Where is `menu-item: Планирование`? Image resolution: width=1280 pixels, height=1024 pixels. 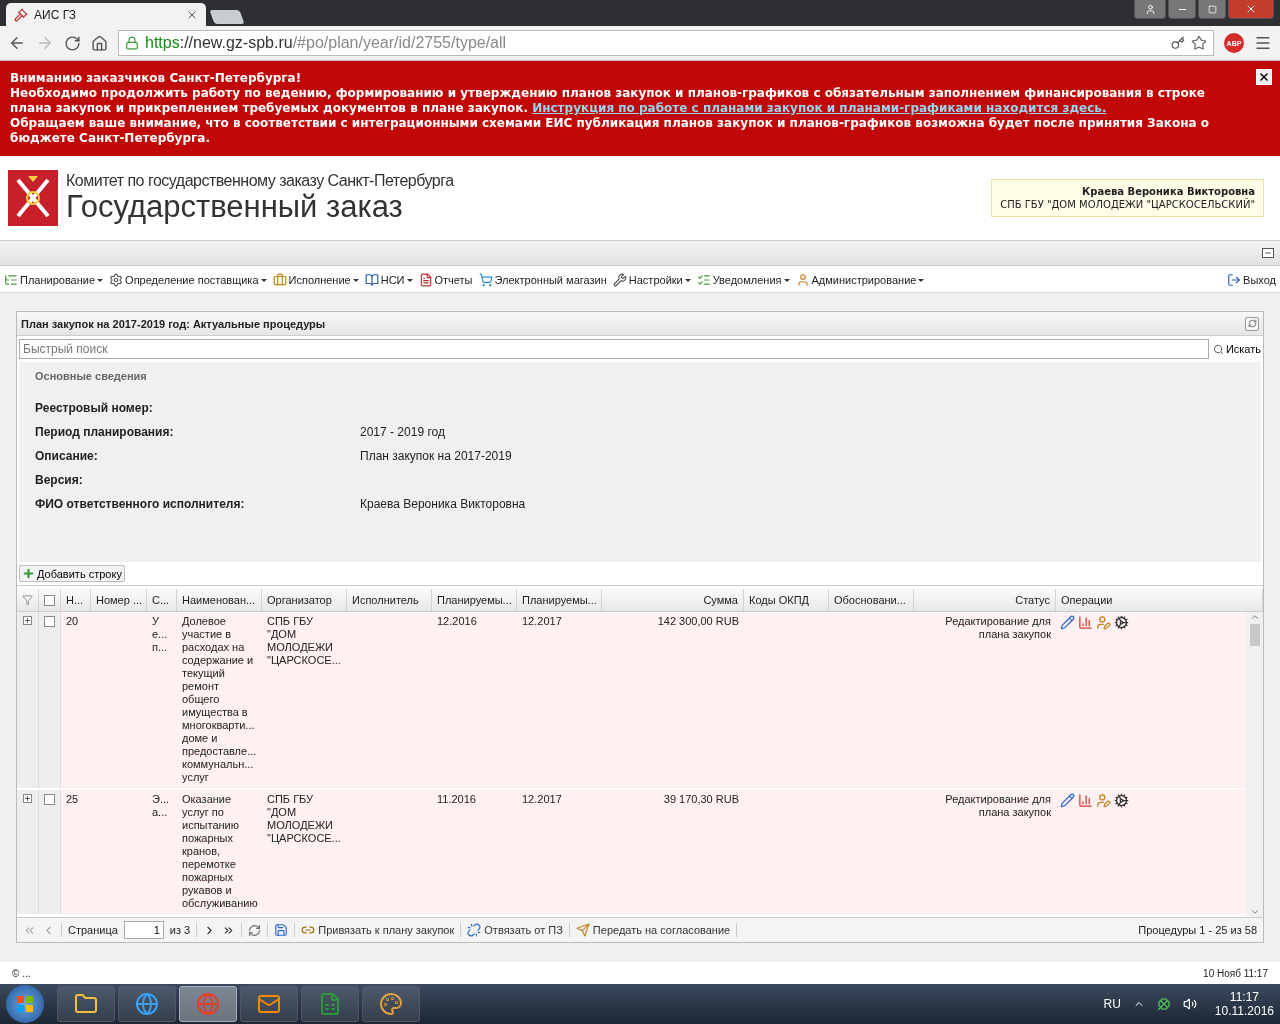 menu-item: Планирование is located at coordinates (54, 280).